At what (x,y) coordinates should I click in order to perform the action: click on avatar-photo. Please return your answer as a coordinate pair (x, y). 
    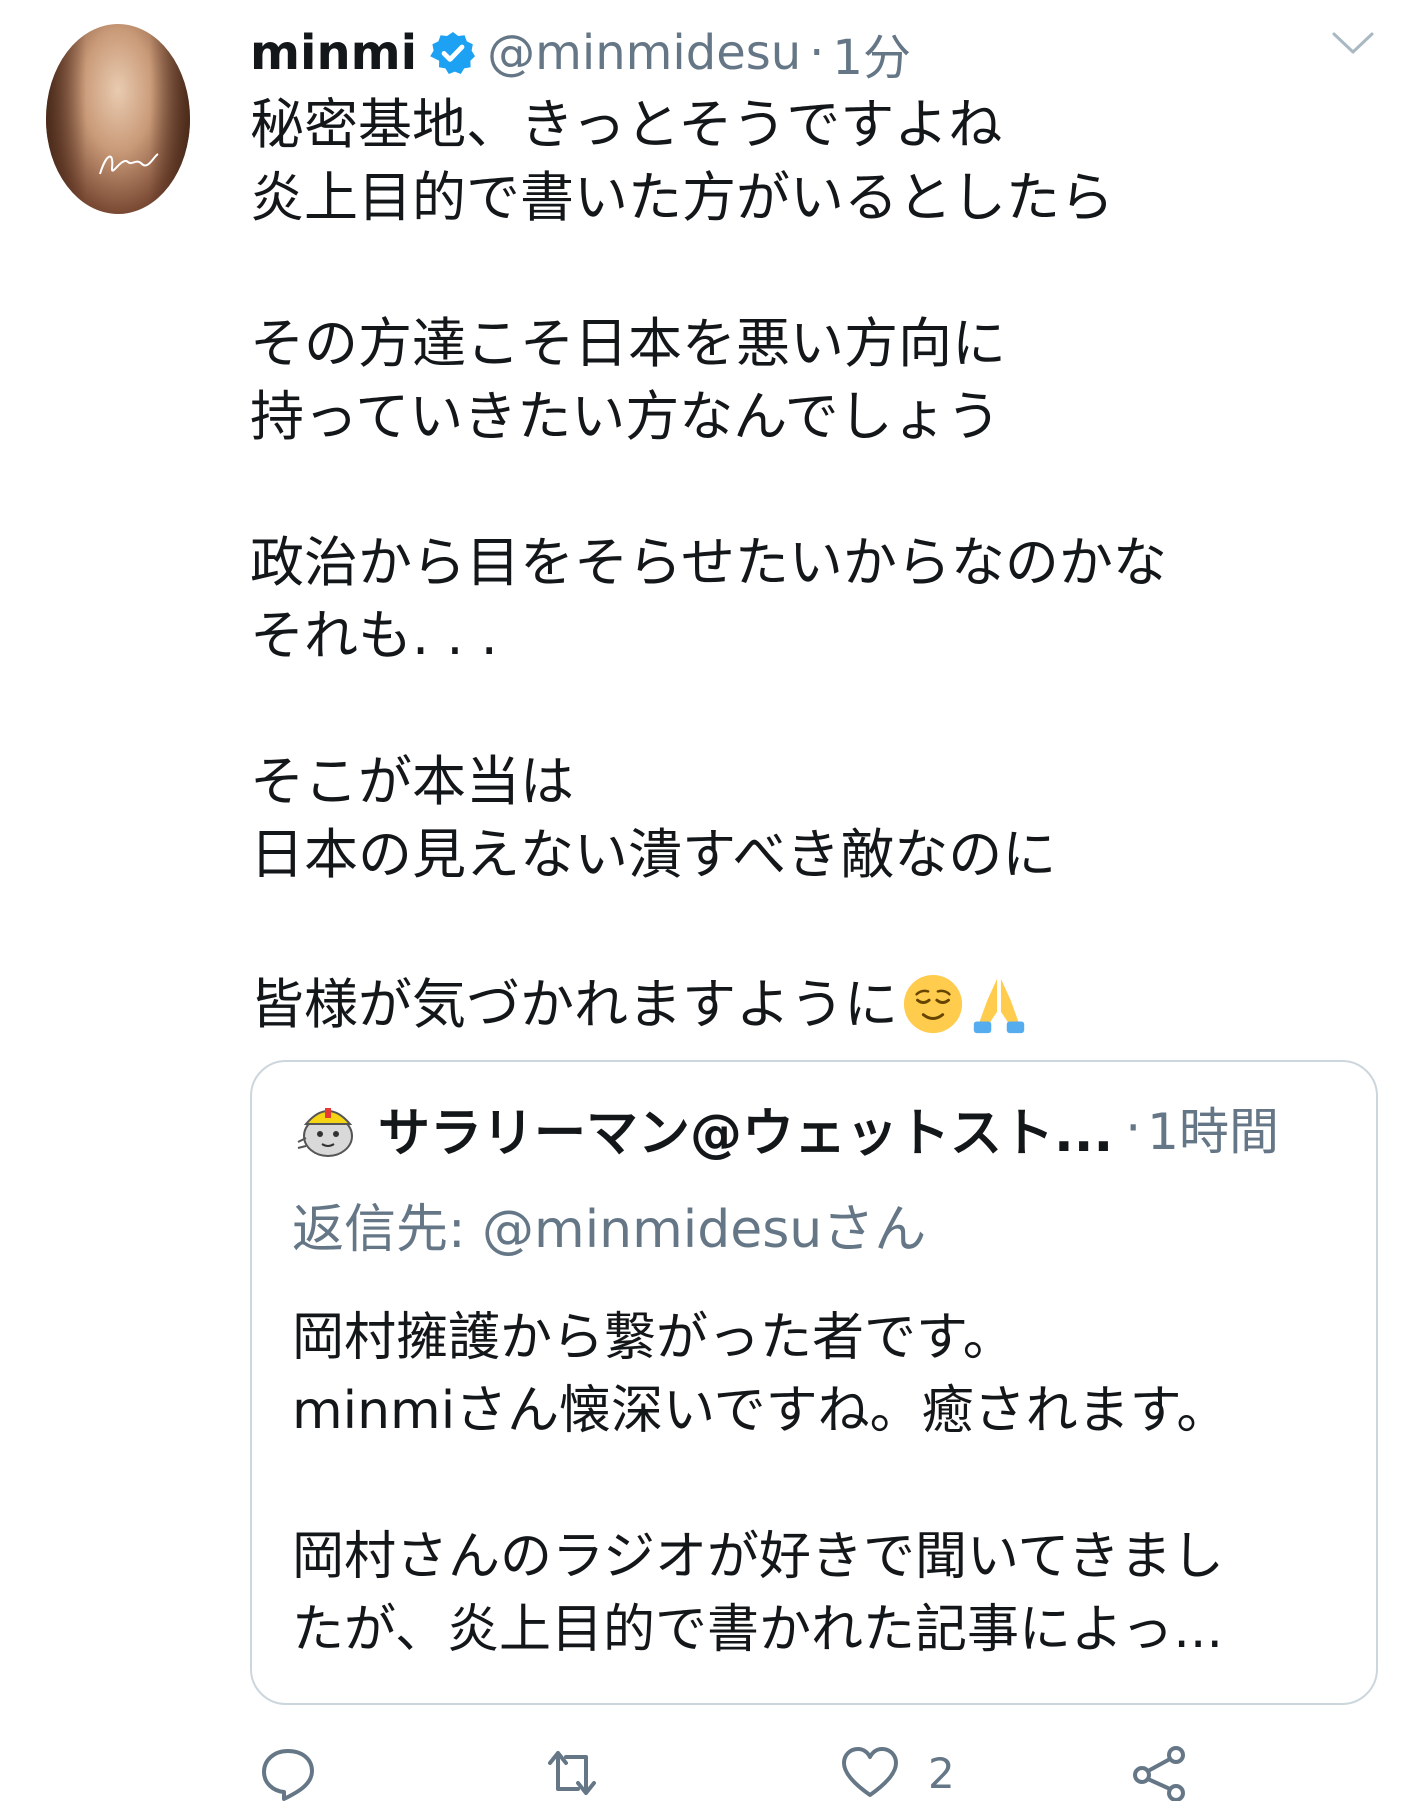
    Looking at the image, I should click on (118, 119).